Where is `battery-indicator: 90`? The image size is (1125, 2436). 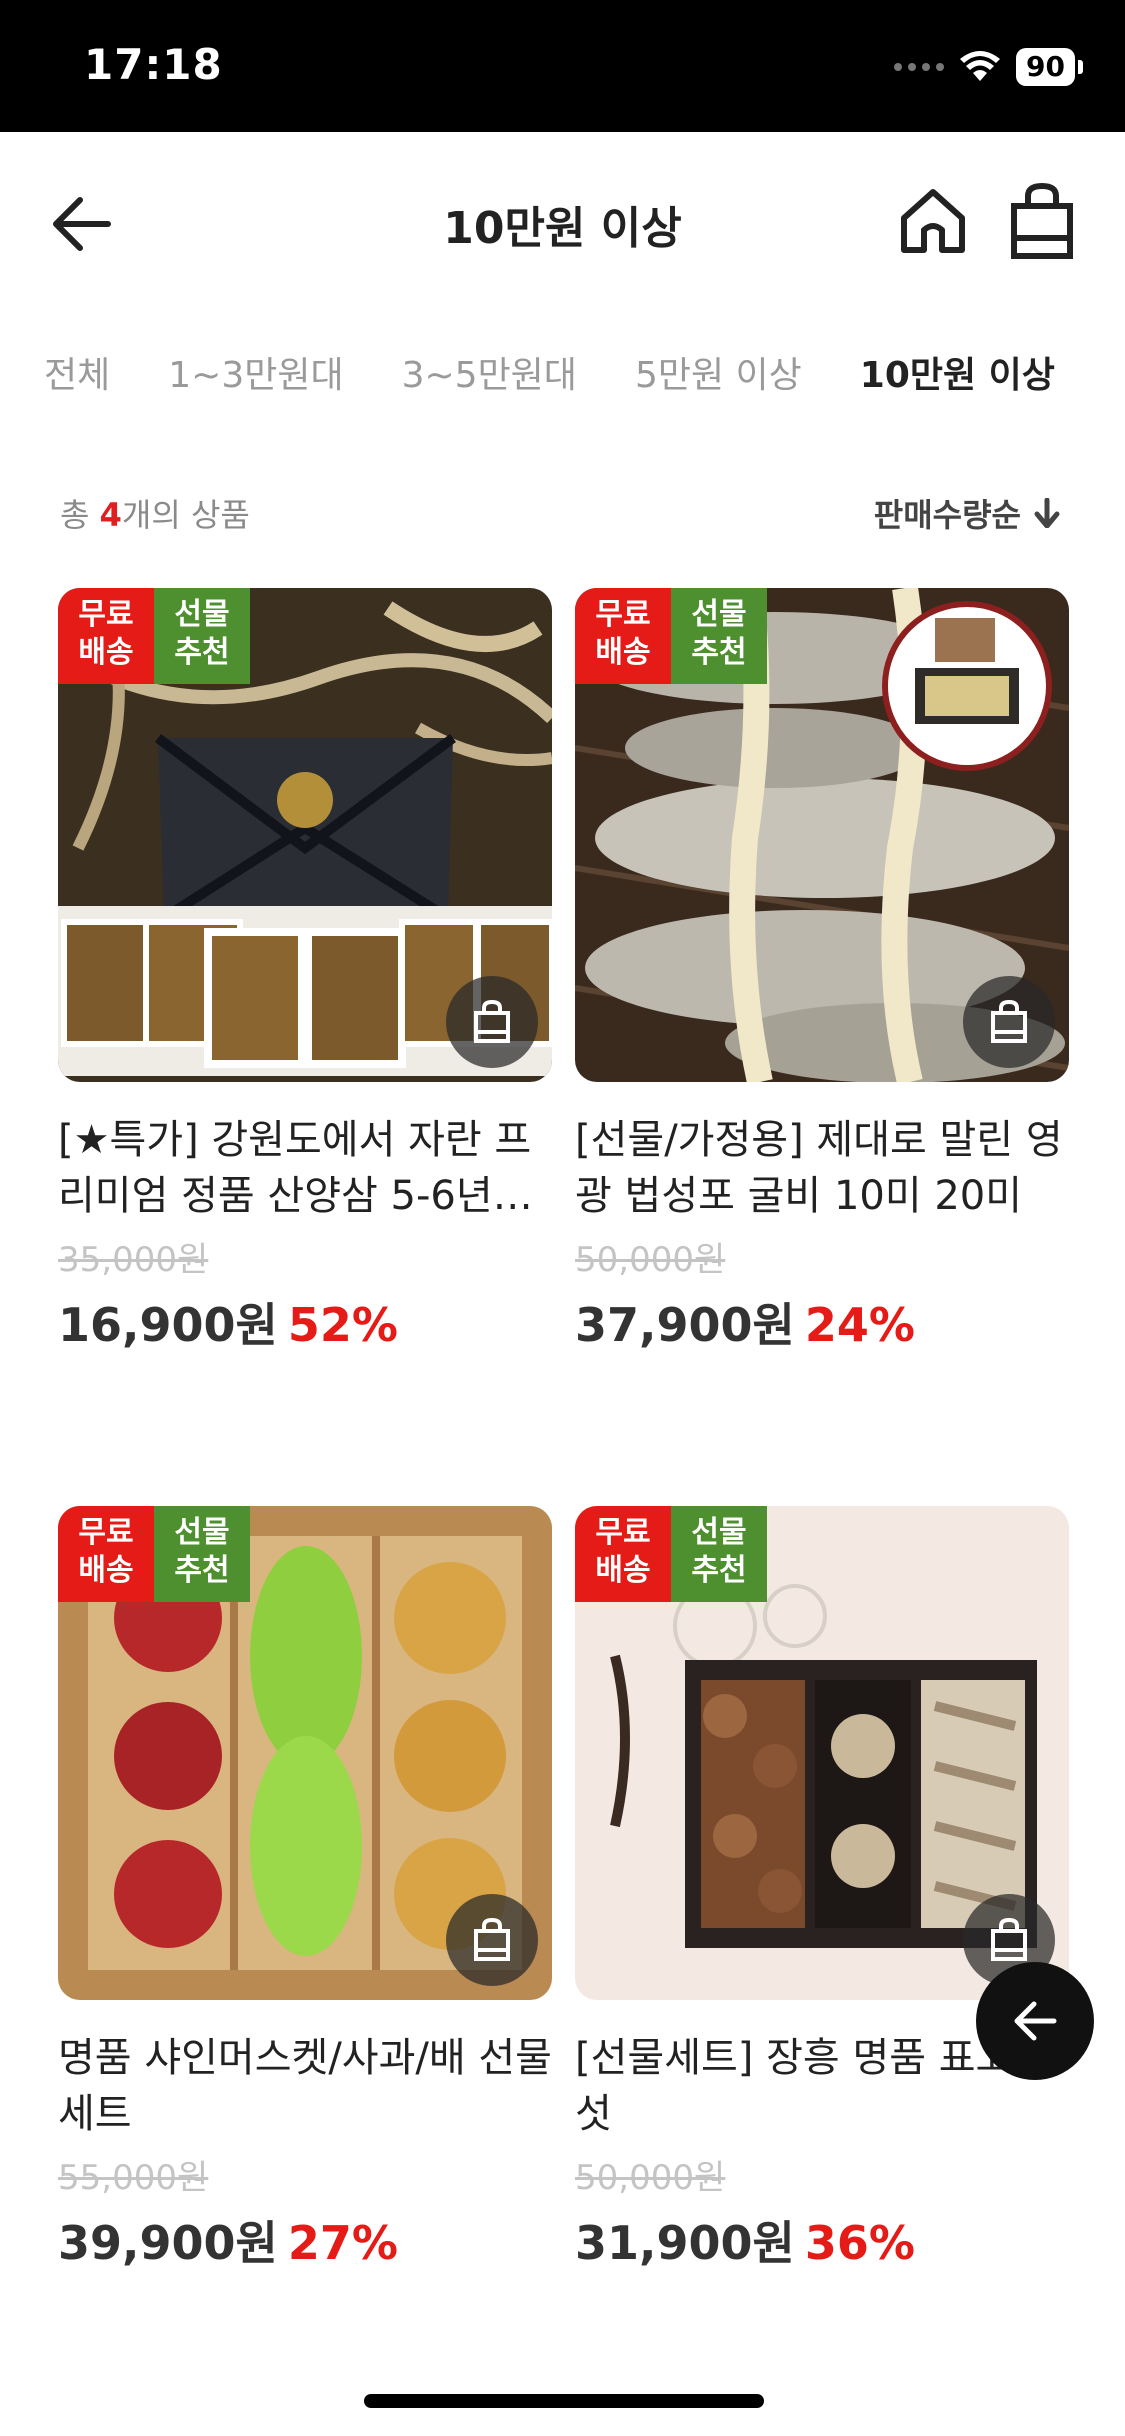 battery-indicator: 90 is located at coordinates (1049, 67).